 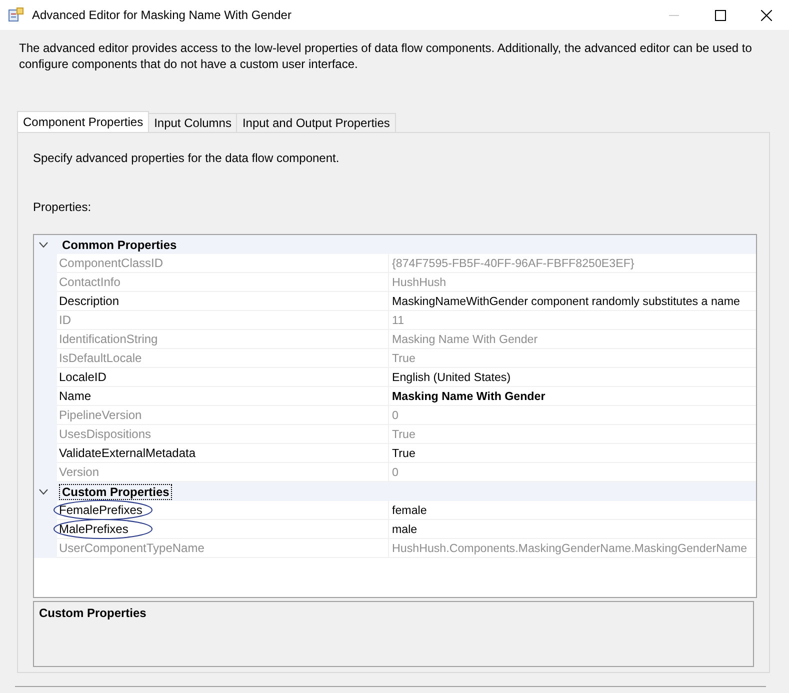 What do you see at coordinates (223, 263) in the screenshot?
I see `property-name: ComponentClassID` at bounding box center [223, 263].